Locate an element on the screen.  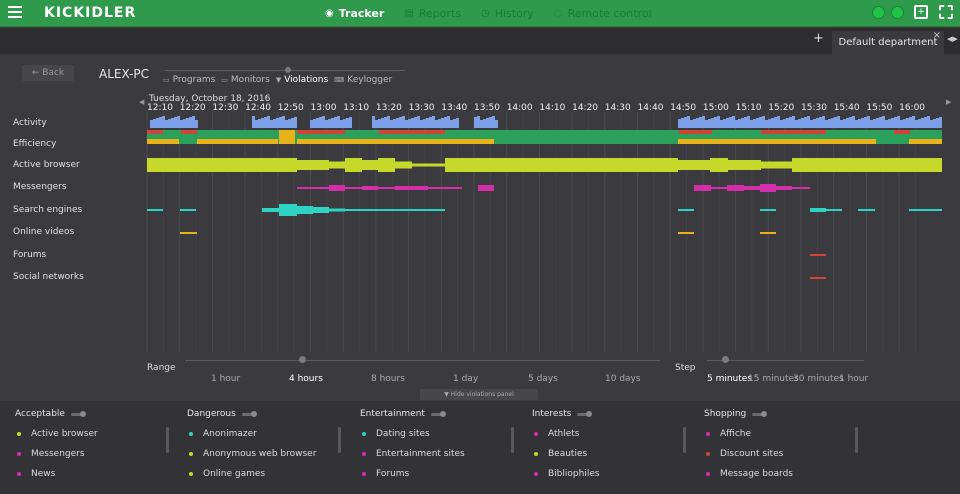
range-option-10-days: 10 days is located at coordinates (623, 379).